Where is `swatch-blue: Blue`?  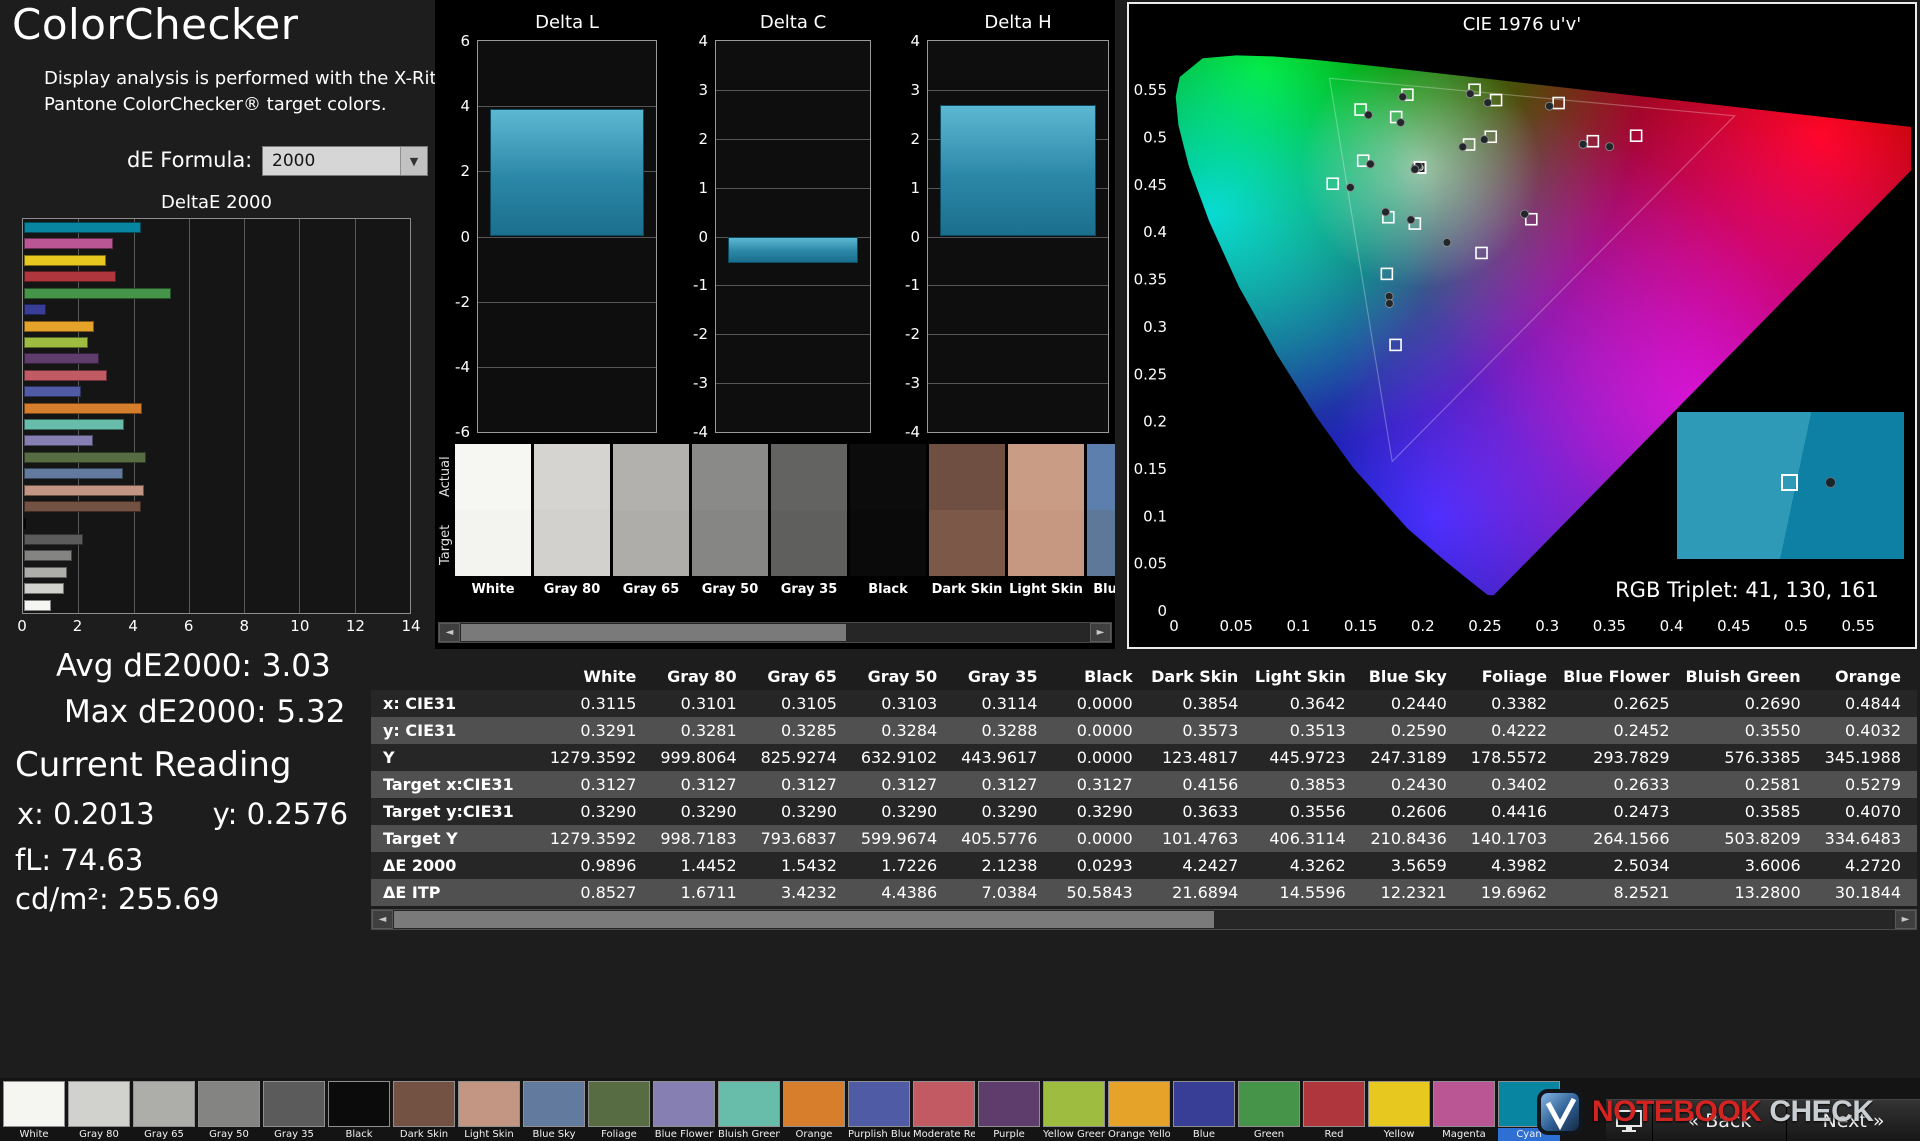 swatch-blue: Blue is located at coordinates (1204, 1111).